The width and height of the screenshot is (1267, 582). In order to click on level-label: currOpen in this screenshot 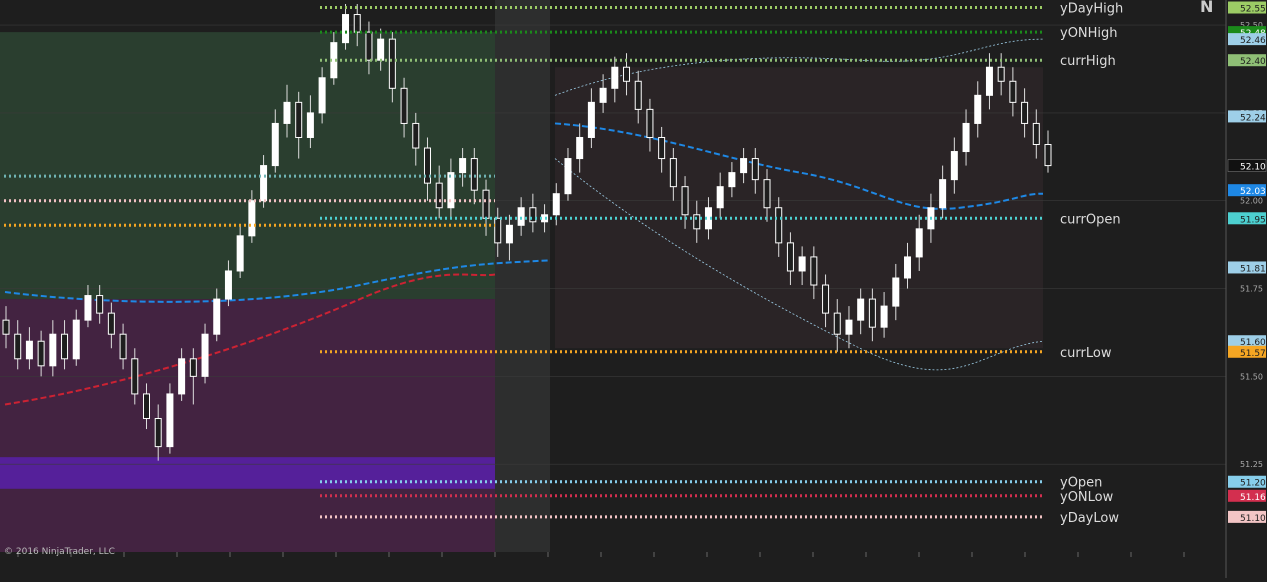, I will do `click(1090, 219)`.